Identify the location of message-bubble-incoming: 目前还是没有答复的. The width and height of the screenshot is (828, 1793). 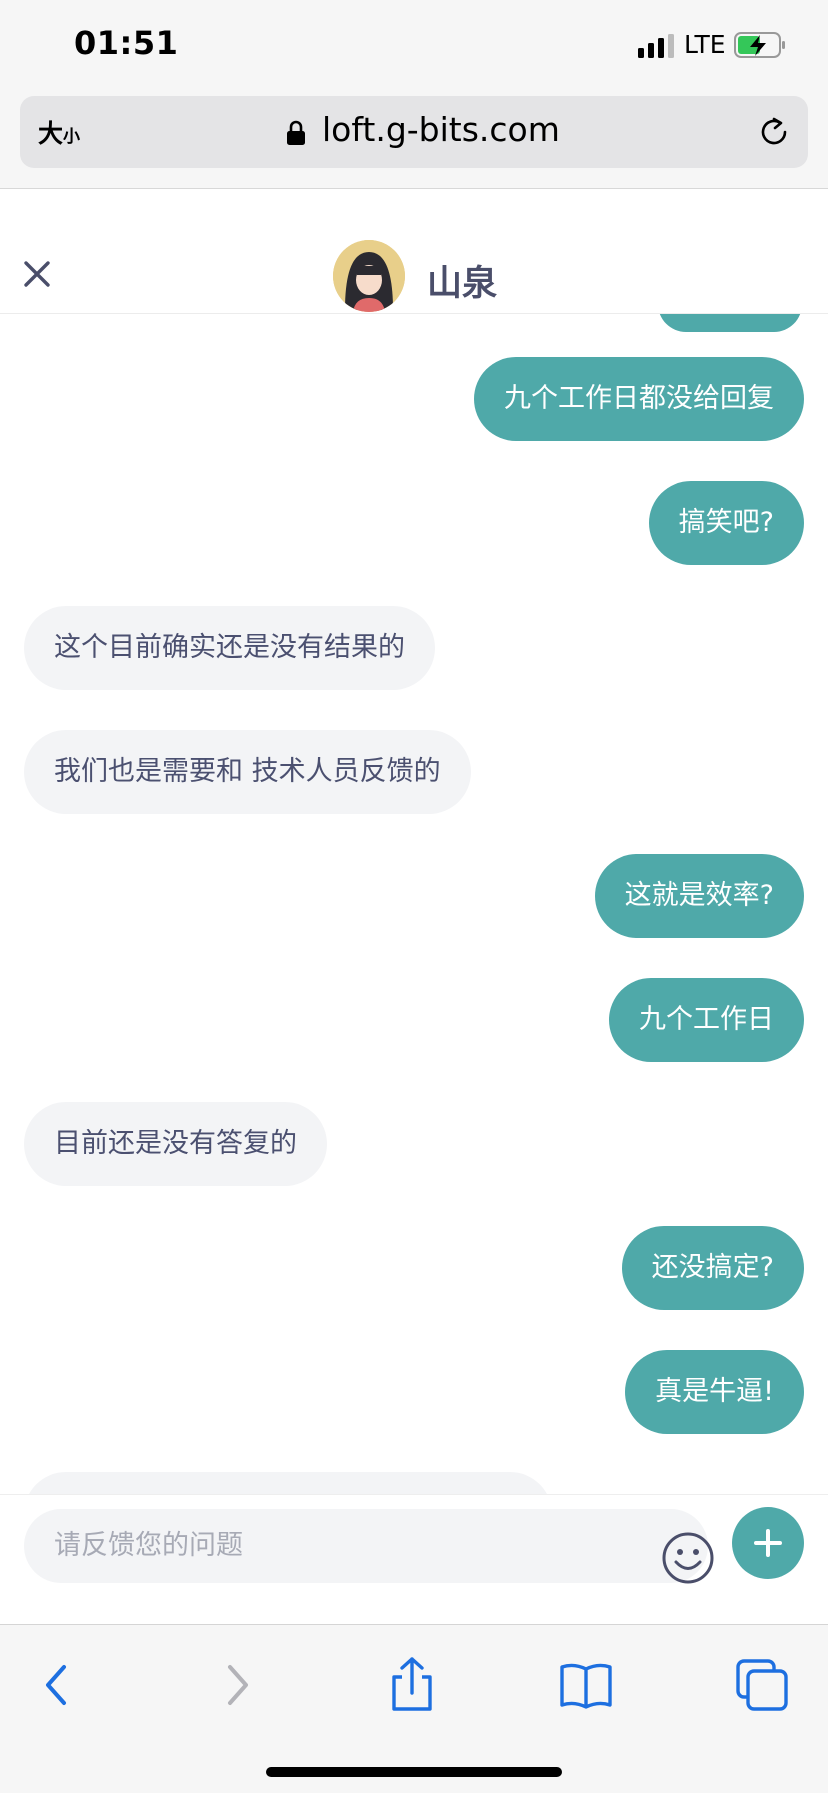
(175, 1144).